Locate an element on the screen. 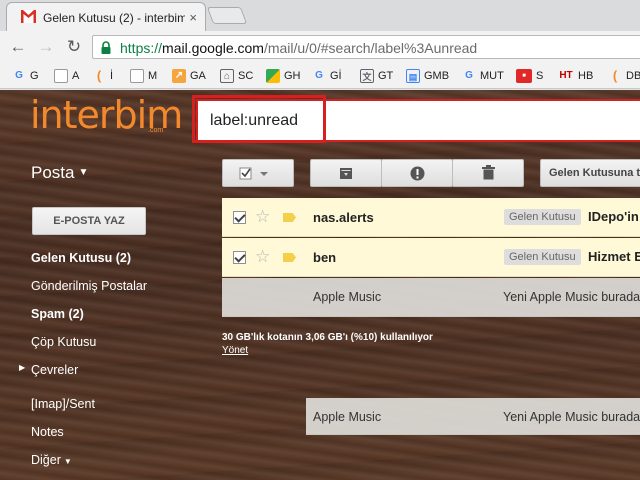 The width and height of the screenshot is (640, 480). bookmark-label: GH is located at coordinates (292, 76).